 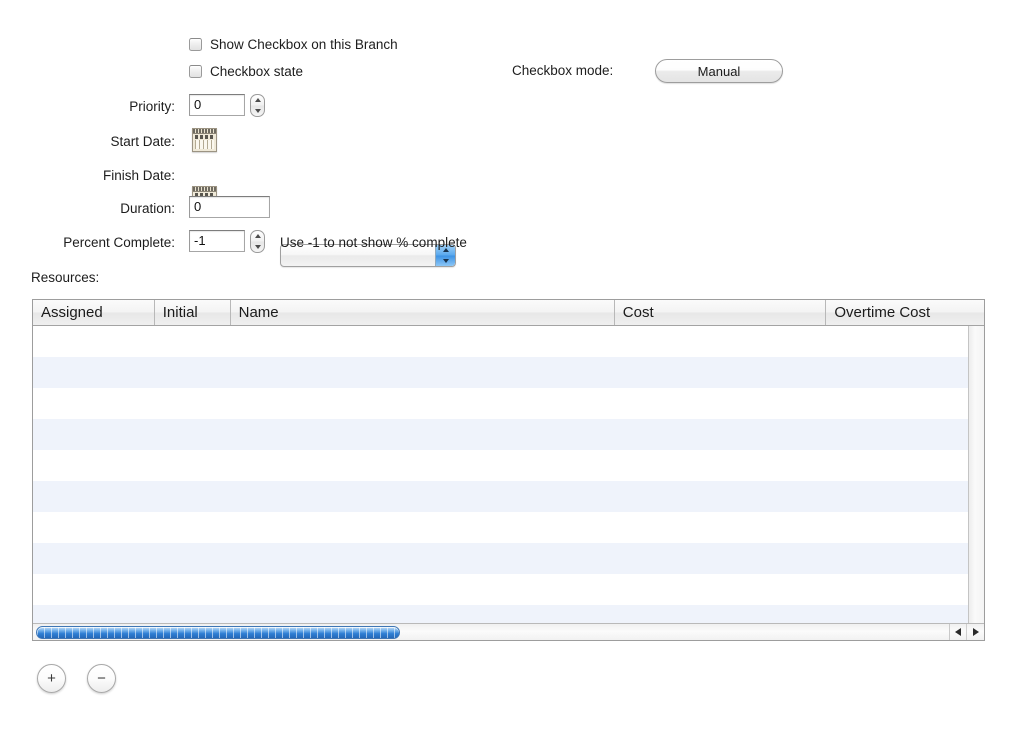 I want to click on percent-complete-label: Percent Complete:, so click(x=119, y=242).